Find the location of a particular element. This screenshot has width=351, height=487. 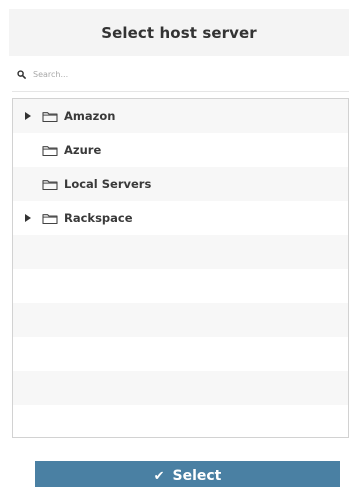

search-bar is located at coordinates (182, 74).